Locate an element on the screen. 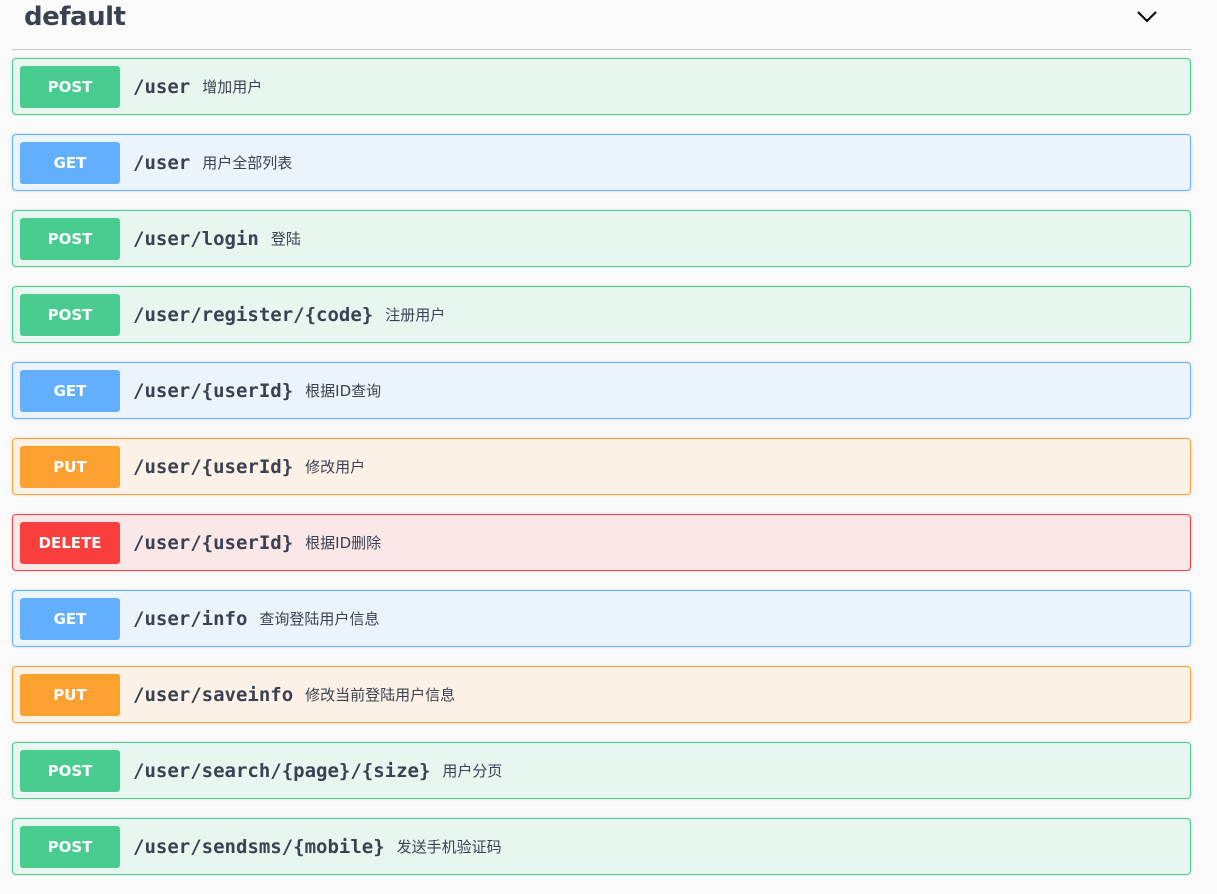  operation-summary: 用户全部列表 is located at coordinates (247, 163).